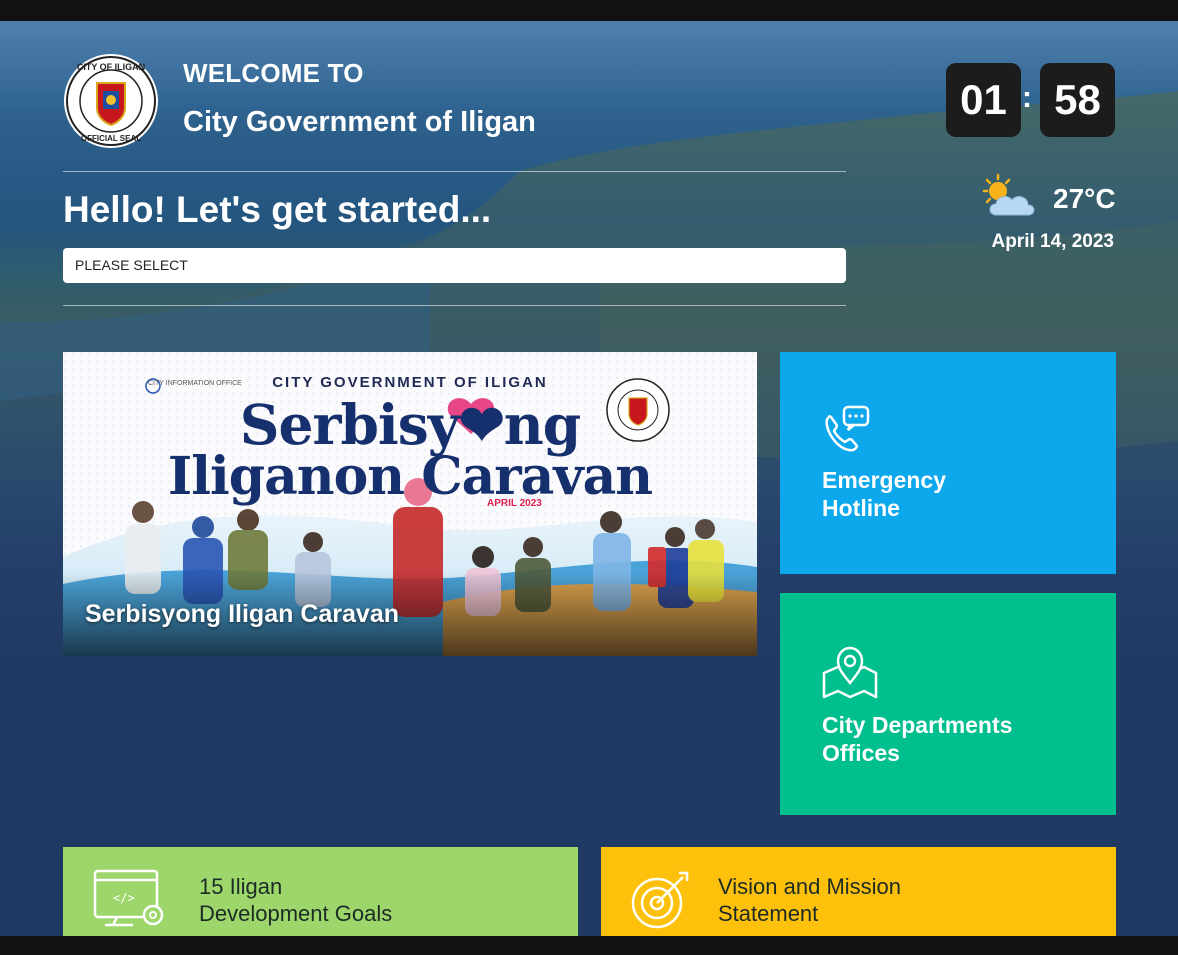 Image resolution: width=1178 pixels, height=955 pixels. I want to click on banner-title-line2: Iliganon Caravan, so click(410, 476).